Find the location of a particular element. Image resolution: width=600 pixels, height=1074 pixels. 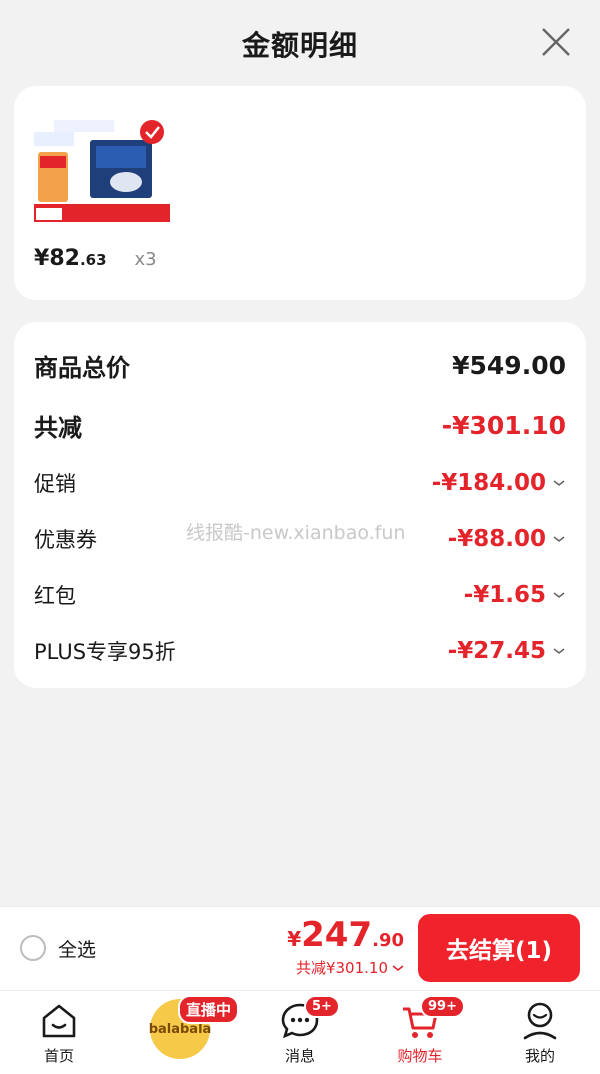

modal-header: 金额明细 is located at coordinates (300, 43).